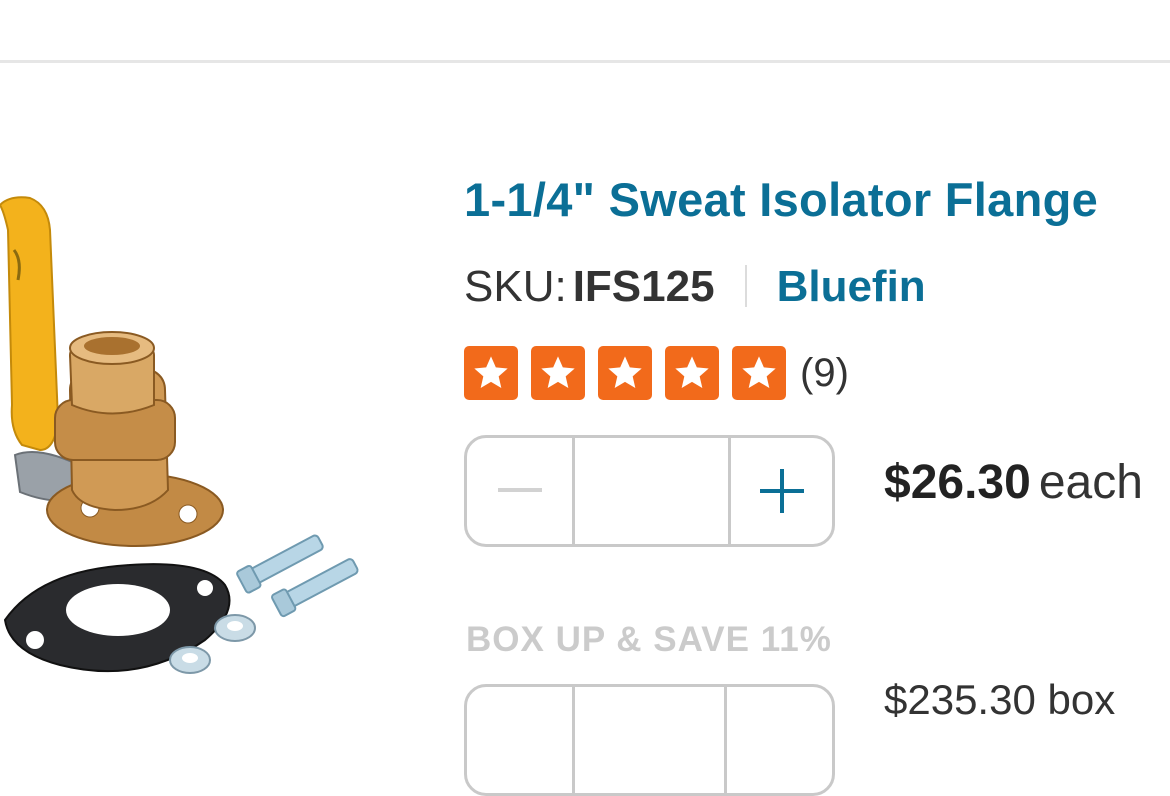  I want to click on quantity-input, so click(651, 491).